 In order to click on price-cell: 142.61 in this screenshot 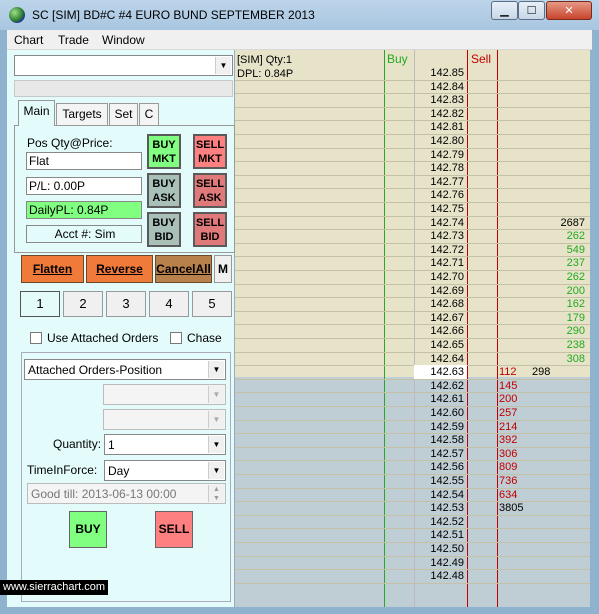, I will do `click(440, 399)`.